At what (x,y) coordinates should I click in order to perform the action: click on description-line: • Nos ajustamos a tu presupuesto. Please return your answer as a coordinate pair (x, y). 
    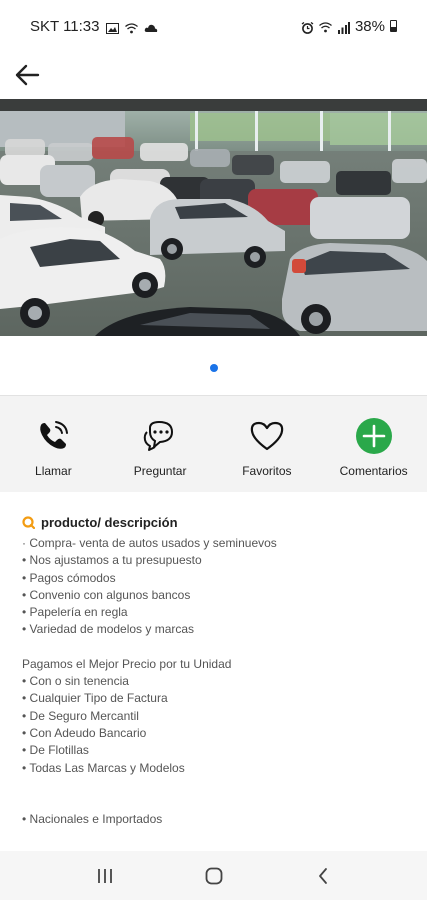
    Looking at the image, I should click on (112, 560).